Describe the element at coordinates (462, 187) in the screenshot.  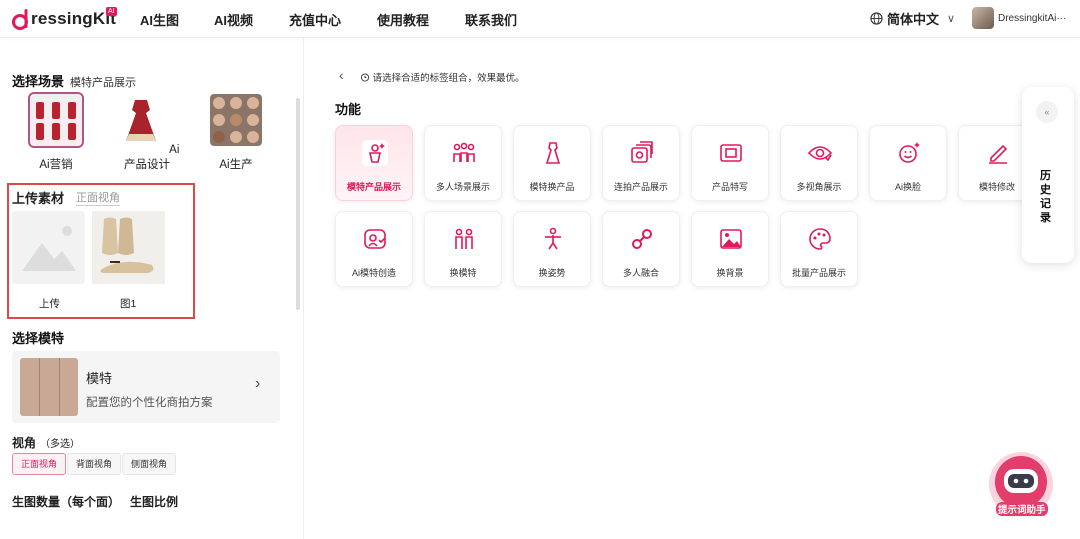
I see `function-label: 多人场景展示` at that location.